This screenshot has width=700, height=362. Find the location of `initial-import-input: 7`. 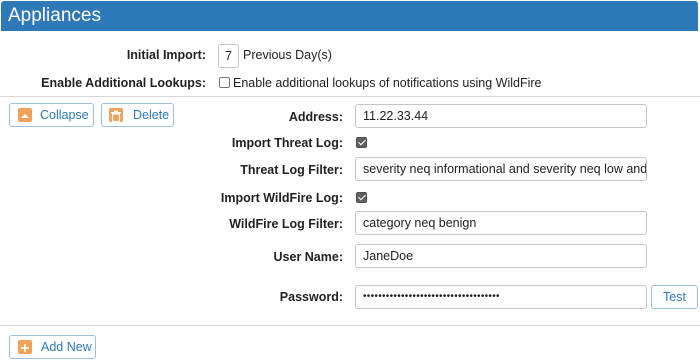

initial-import-input: 7 is located at coordinates (228, 56).